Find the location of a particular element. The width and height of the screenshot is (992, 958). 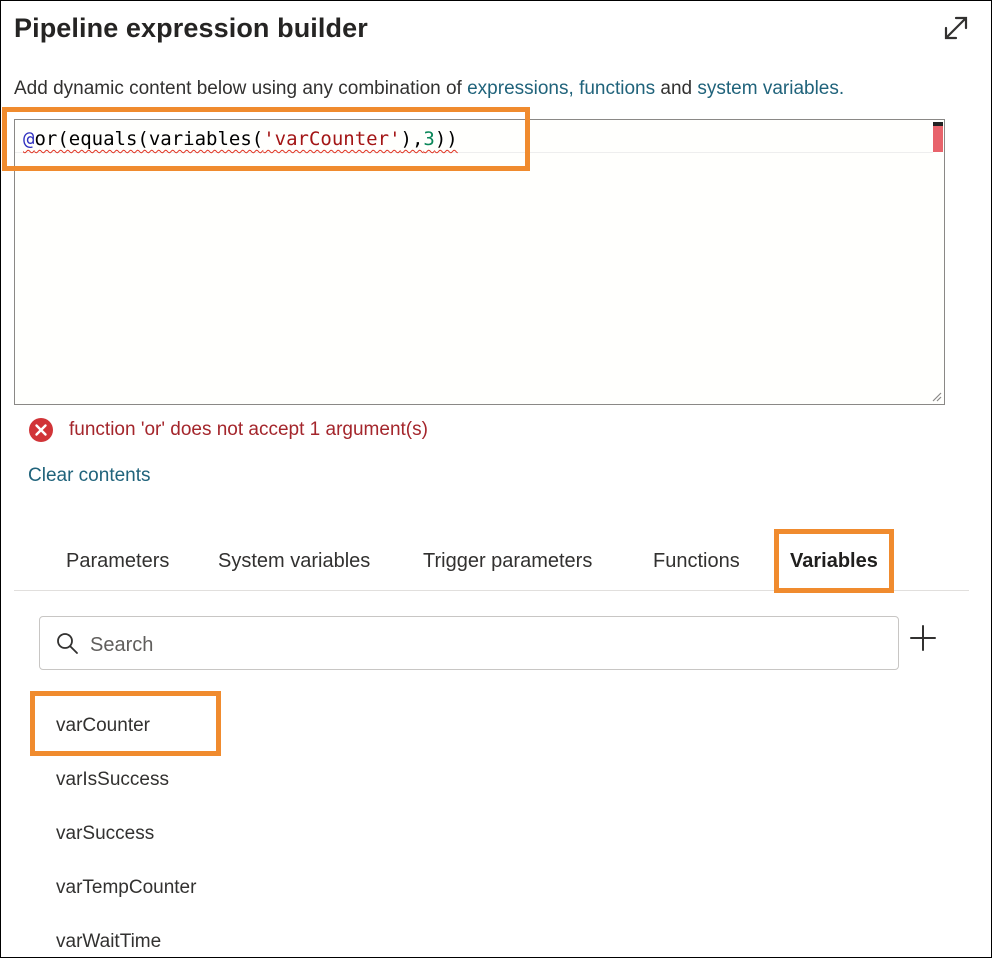

expression-code: @or(equals(variables('varCounter'),3)) is located at coordinates (240, 139).